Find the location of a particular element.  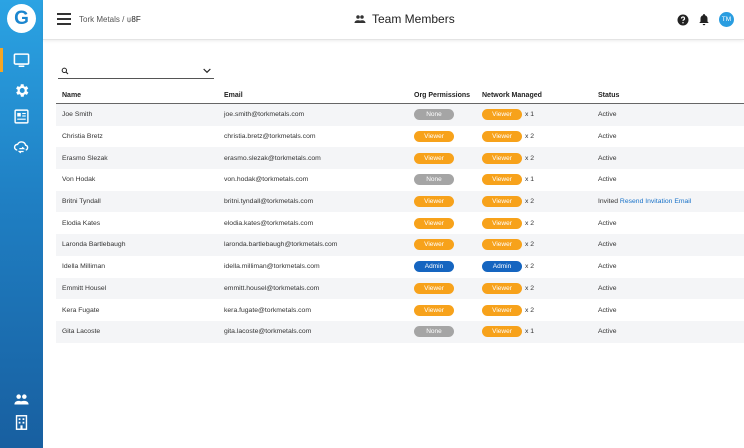

breadcrumb-org: Tork Metals / is located at coordinates (101, 19).